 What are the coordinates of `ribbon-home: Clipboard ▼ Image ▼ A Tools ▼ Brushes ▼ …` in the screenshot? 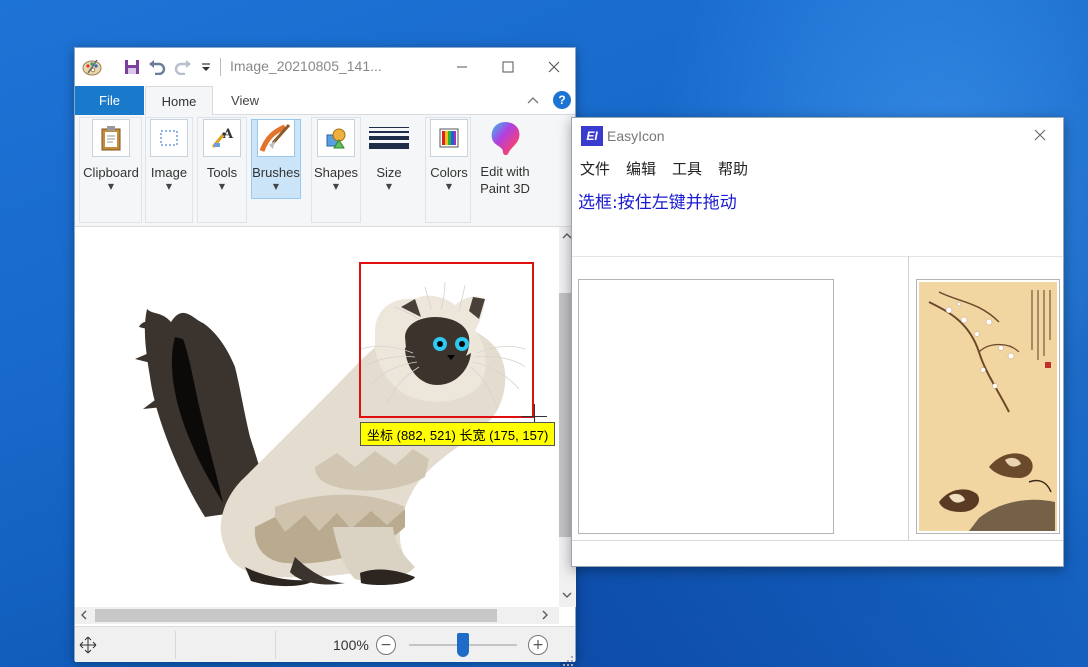 It's located at (325, 171).